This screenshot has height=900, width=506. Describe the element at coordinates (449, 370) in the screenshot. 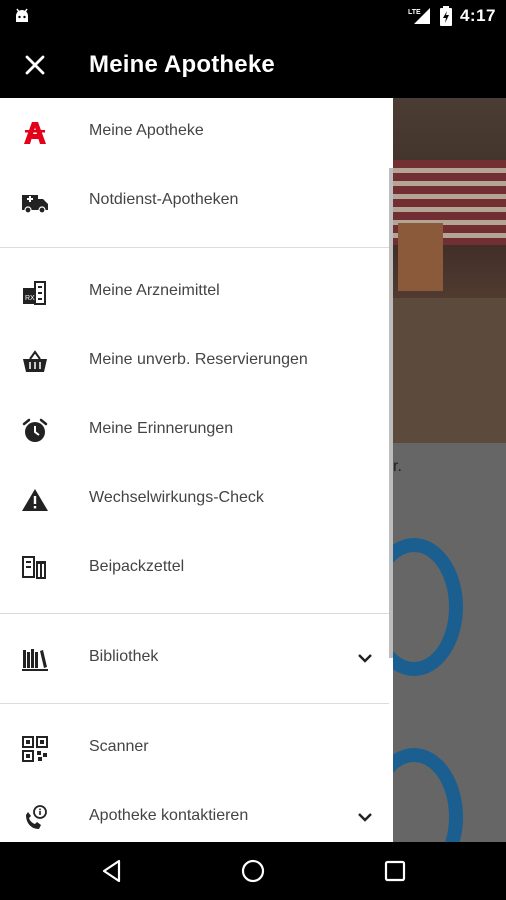

I see `pharmacy-floor-image` at that location.